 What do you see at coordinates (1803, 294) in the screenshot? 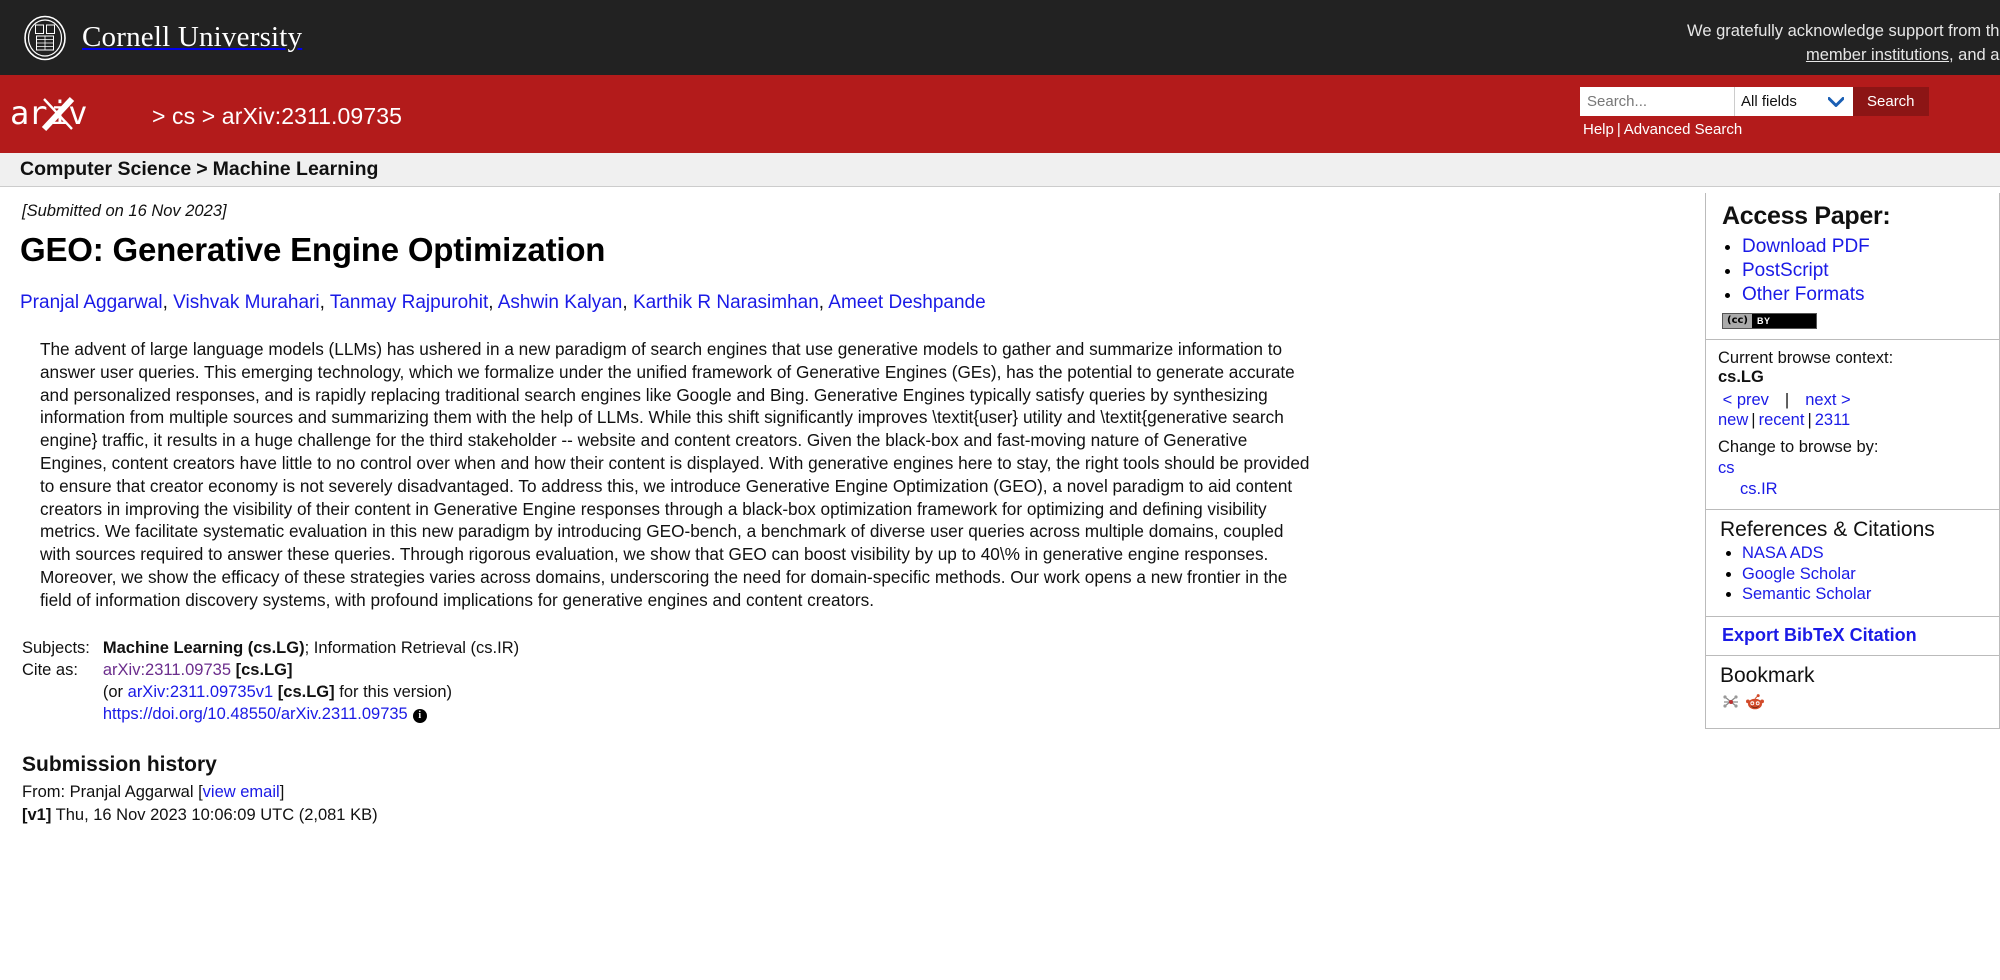
I see `access-paper-link: Other Formats` at bounding box center [1803, 294].